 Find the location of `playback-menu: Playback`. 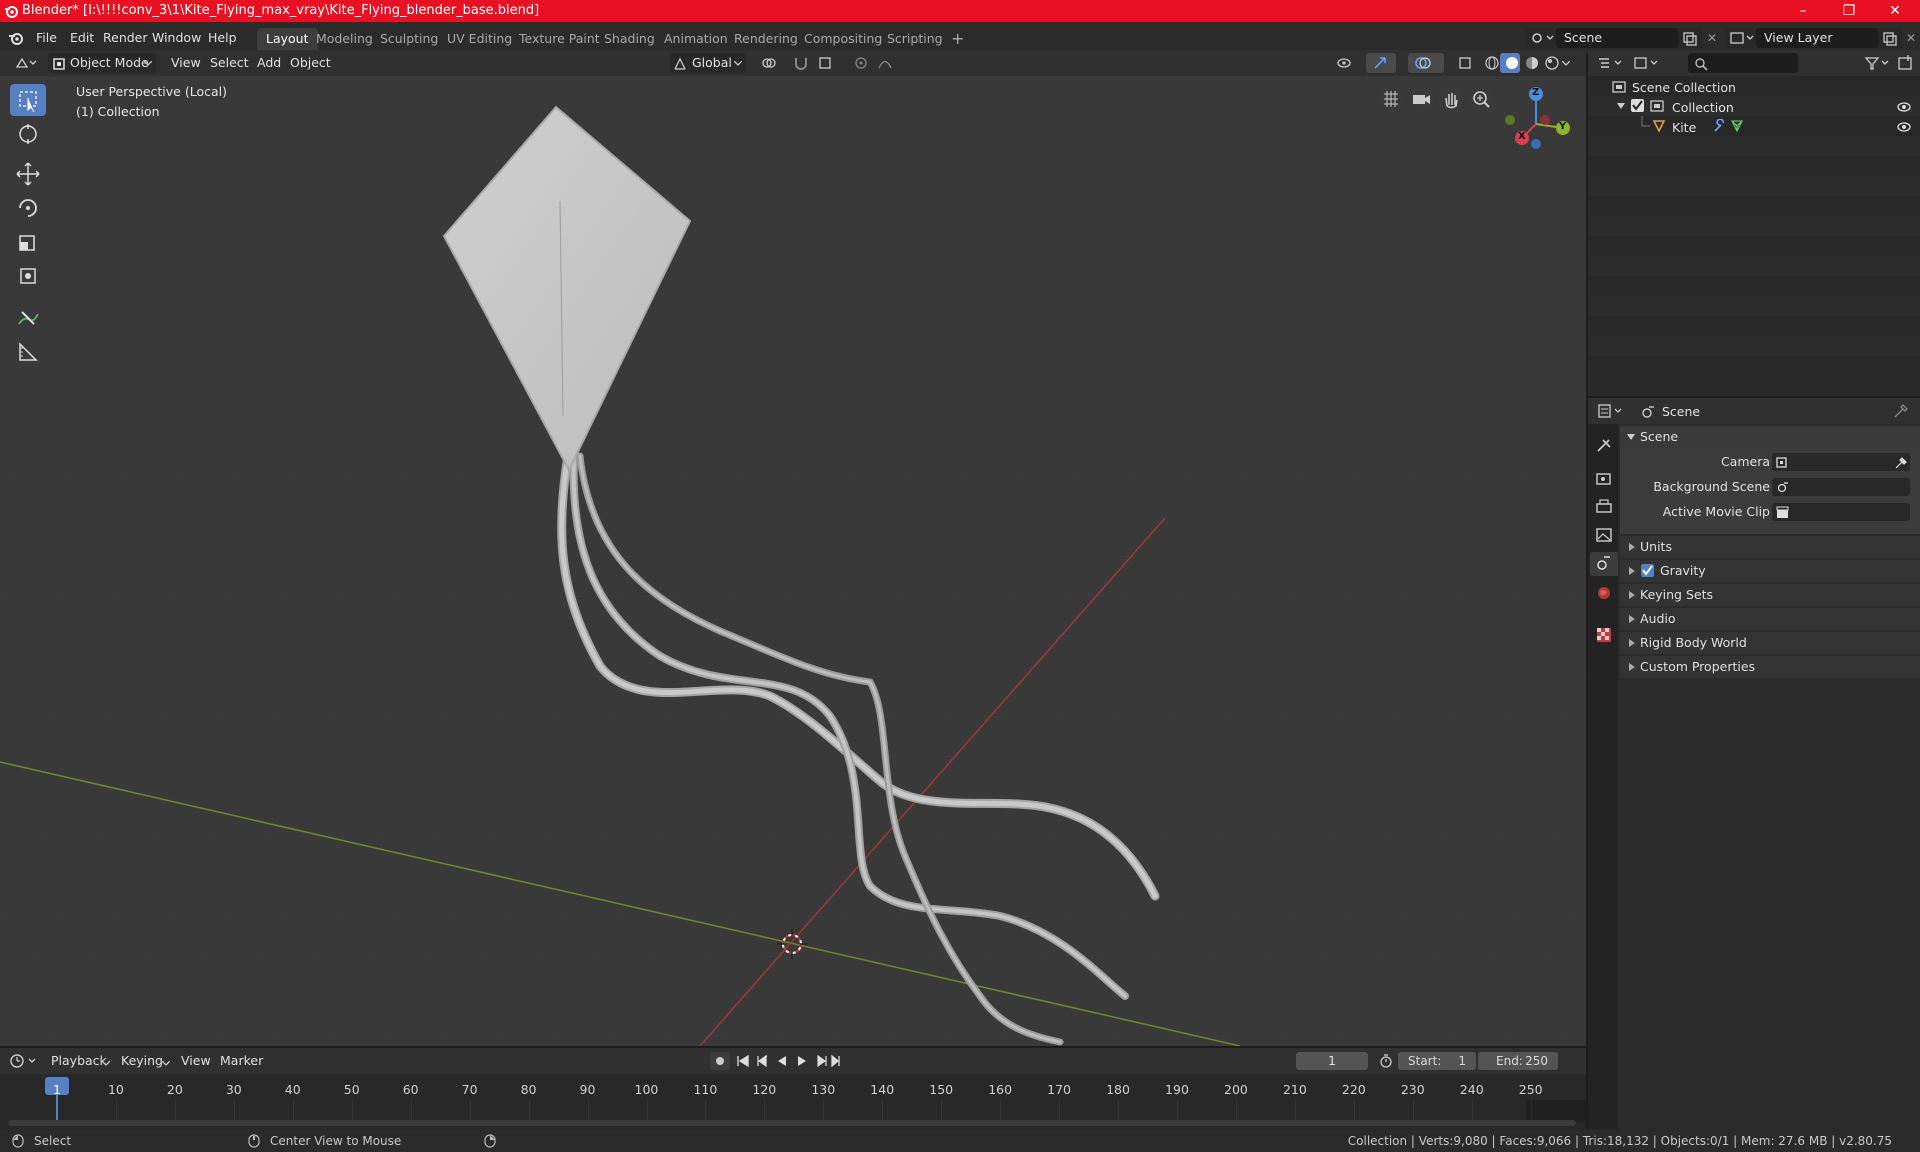

playback-menu: Playback is located at coordinates (84, 1061).